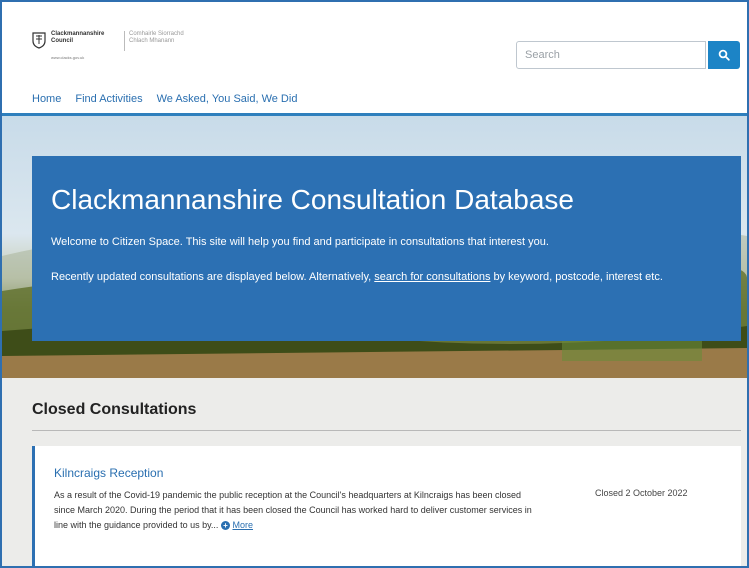 The image size is (749, 568). What do you see at coordinates (124, 41) in the screenshot?
I see `logo-divider` at bounding box center [124, 41].